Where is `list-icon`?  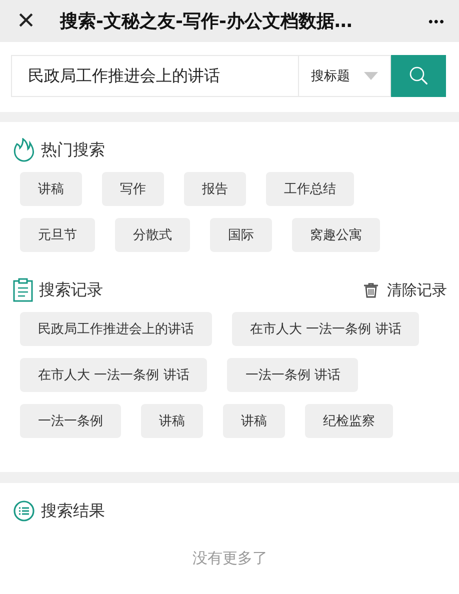
list-icon is located at coordinates (24, 511).